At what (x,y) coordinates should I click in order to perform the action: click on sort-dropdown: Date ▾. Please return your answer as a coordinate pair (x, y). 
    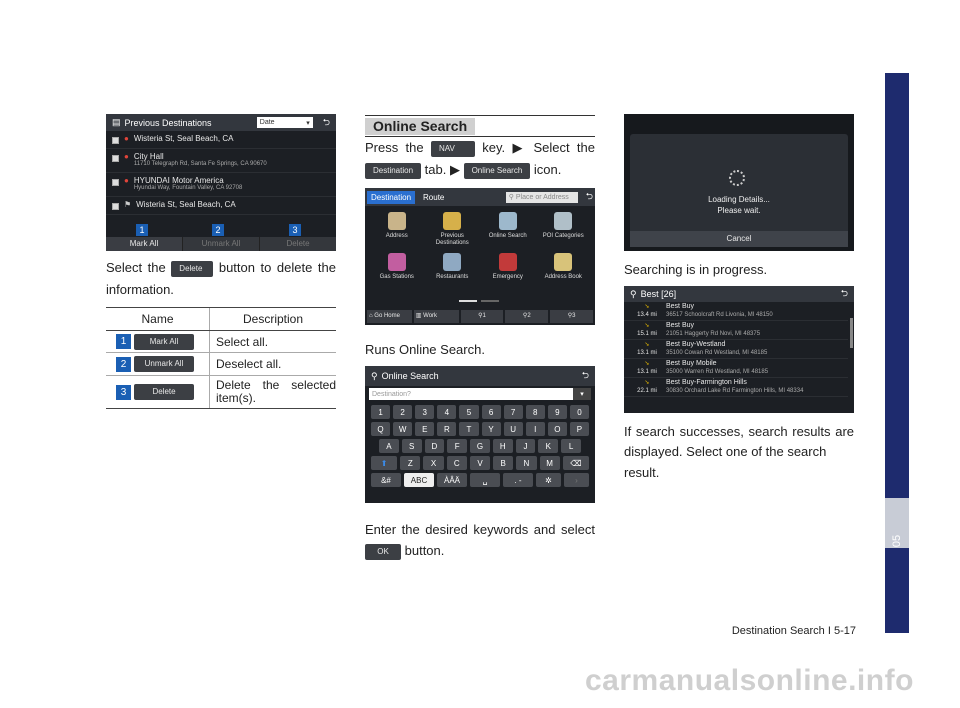
    Looking at the image, I should click on (284, 122).